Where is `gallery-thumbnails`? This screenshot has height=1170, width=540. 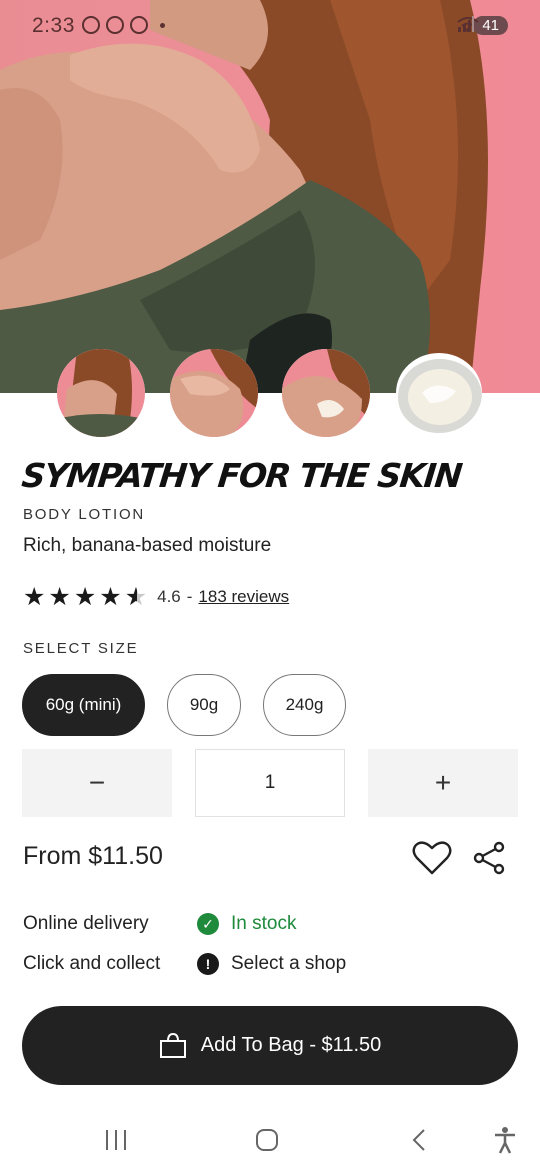
gallery-thumbnails is located at coordinates (270, 394).